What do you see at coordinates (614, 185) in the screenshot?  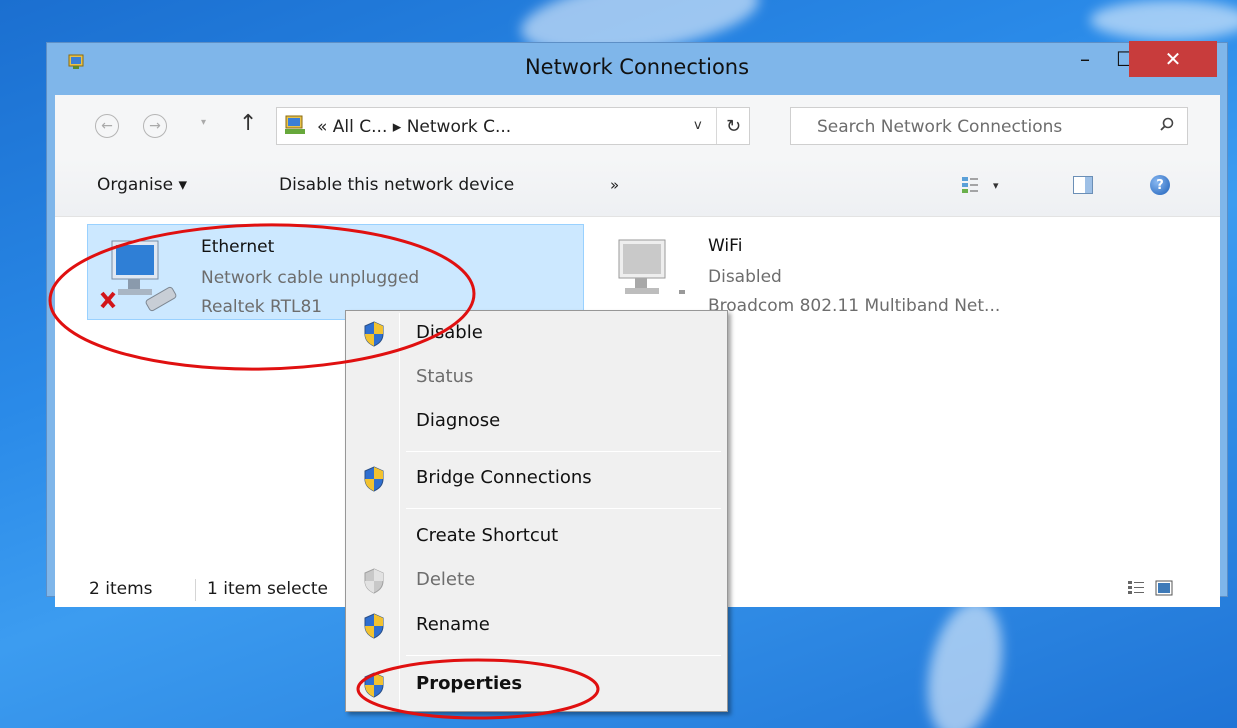 I see `more-commands-button: »` at bounding box center [614, 185].